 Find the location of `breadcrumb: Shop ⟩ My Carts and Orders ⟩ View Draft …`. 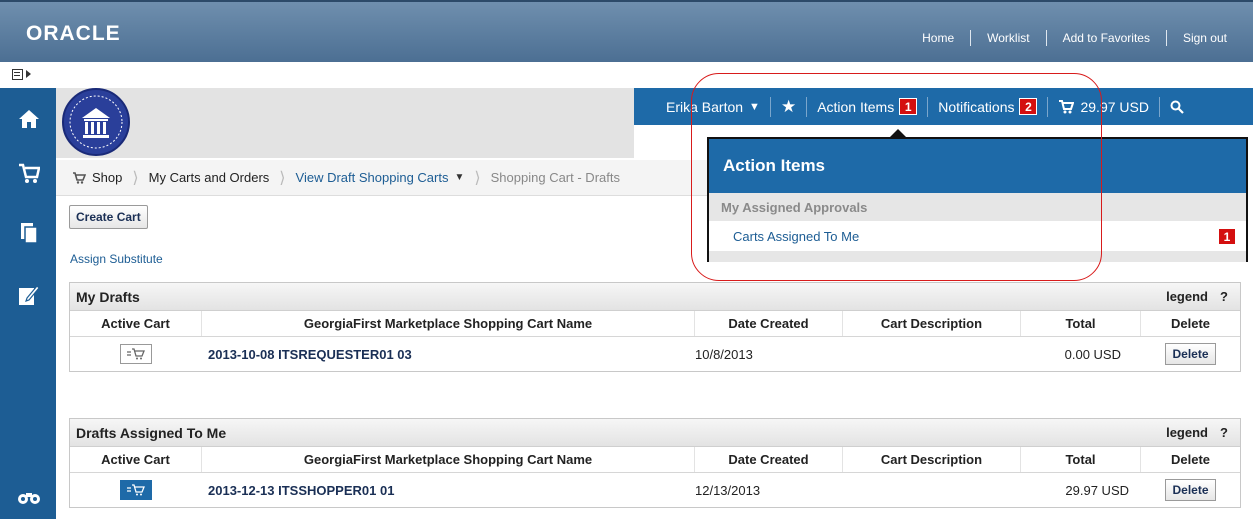

breadcrumb: Shop ⟩ My Carts and Orders ⟩ View Draft … is located at coordinates (386, 178).